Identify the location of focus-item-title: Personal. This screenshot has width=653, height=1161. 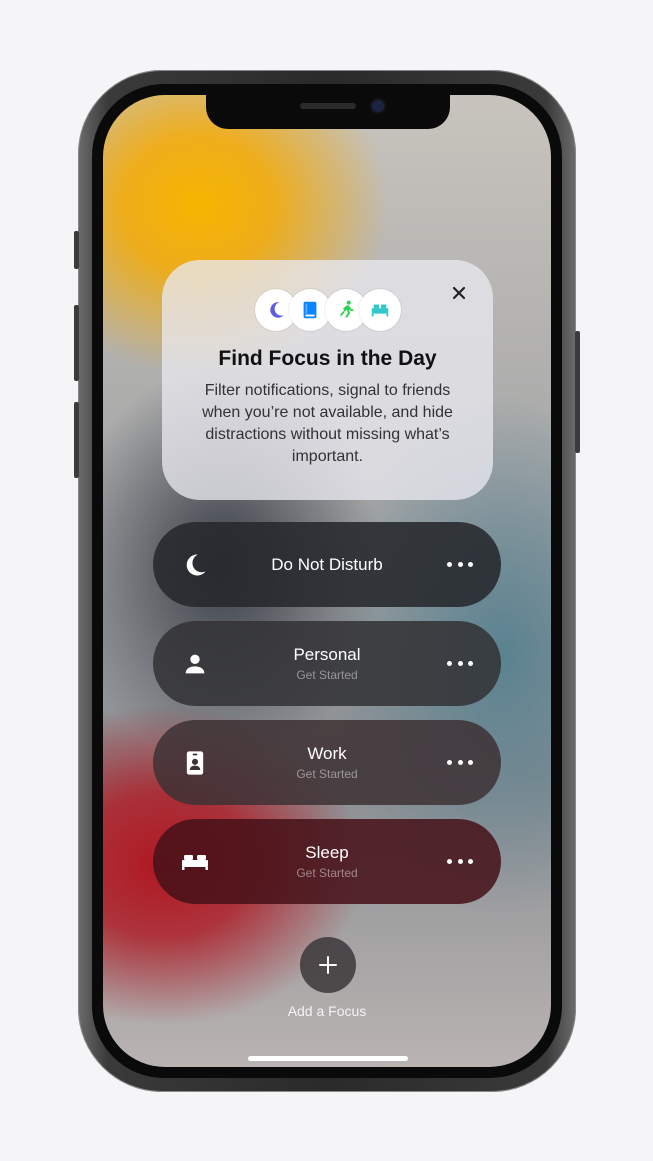
(327, 654).